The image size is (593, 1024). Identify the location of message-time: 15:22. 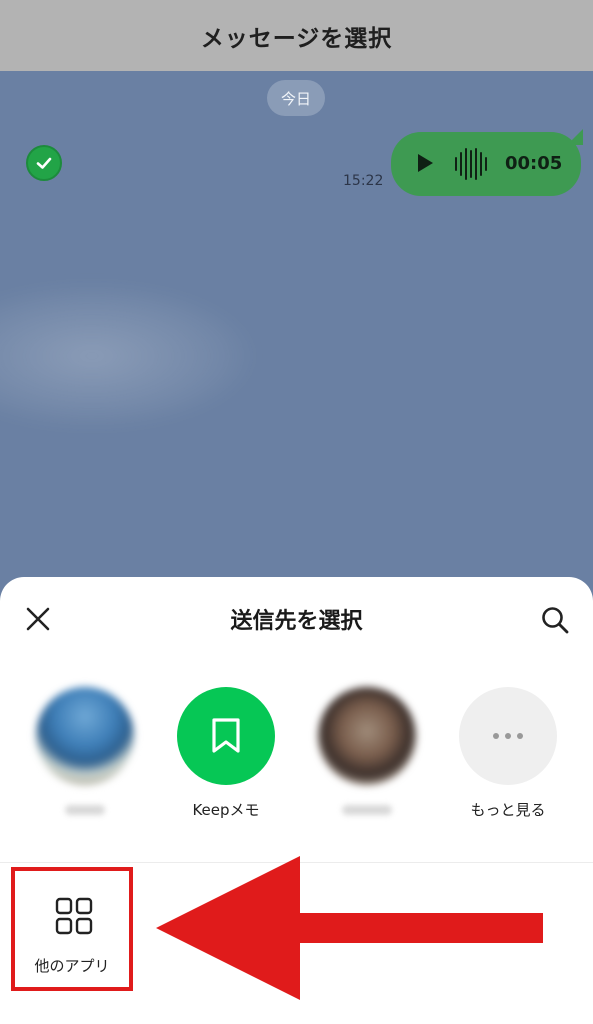
(363, 181).